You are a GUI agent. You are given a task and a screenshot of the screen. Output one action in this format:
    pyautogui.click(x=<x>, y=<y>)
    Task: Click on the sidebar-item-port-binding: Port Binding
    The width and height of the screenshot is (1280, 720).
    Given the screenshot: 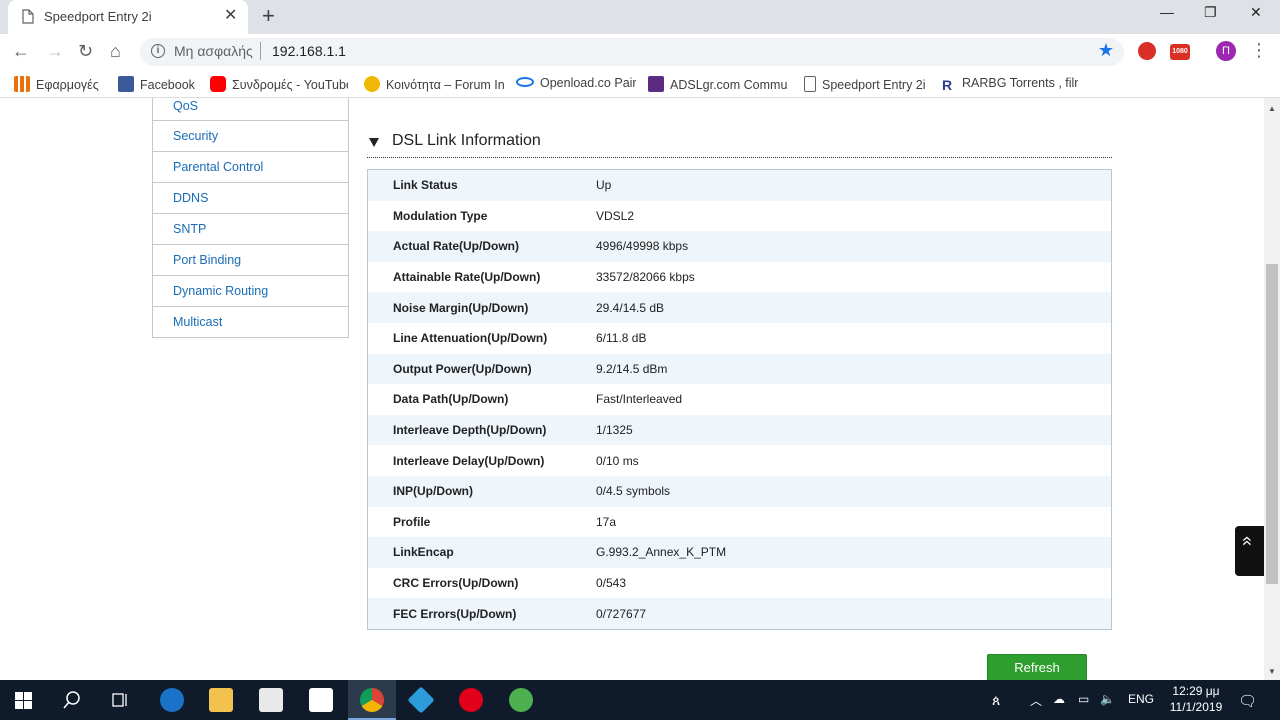 What is the action you would take?
    pyautogui.click(x=250, y=260)
    